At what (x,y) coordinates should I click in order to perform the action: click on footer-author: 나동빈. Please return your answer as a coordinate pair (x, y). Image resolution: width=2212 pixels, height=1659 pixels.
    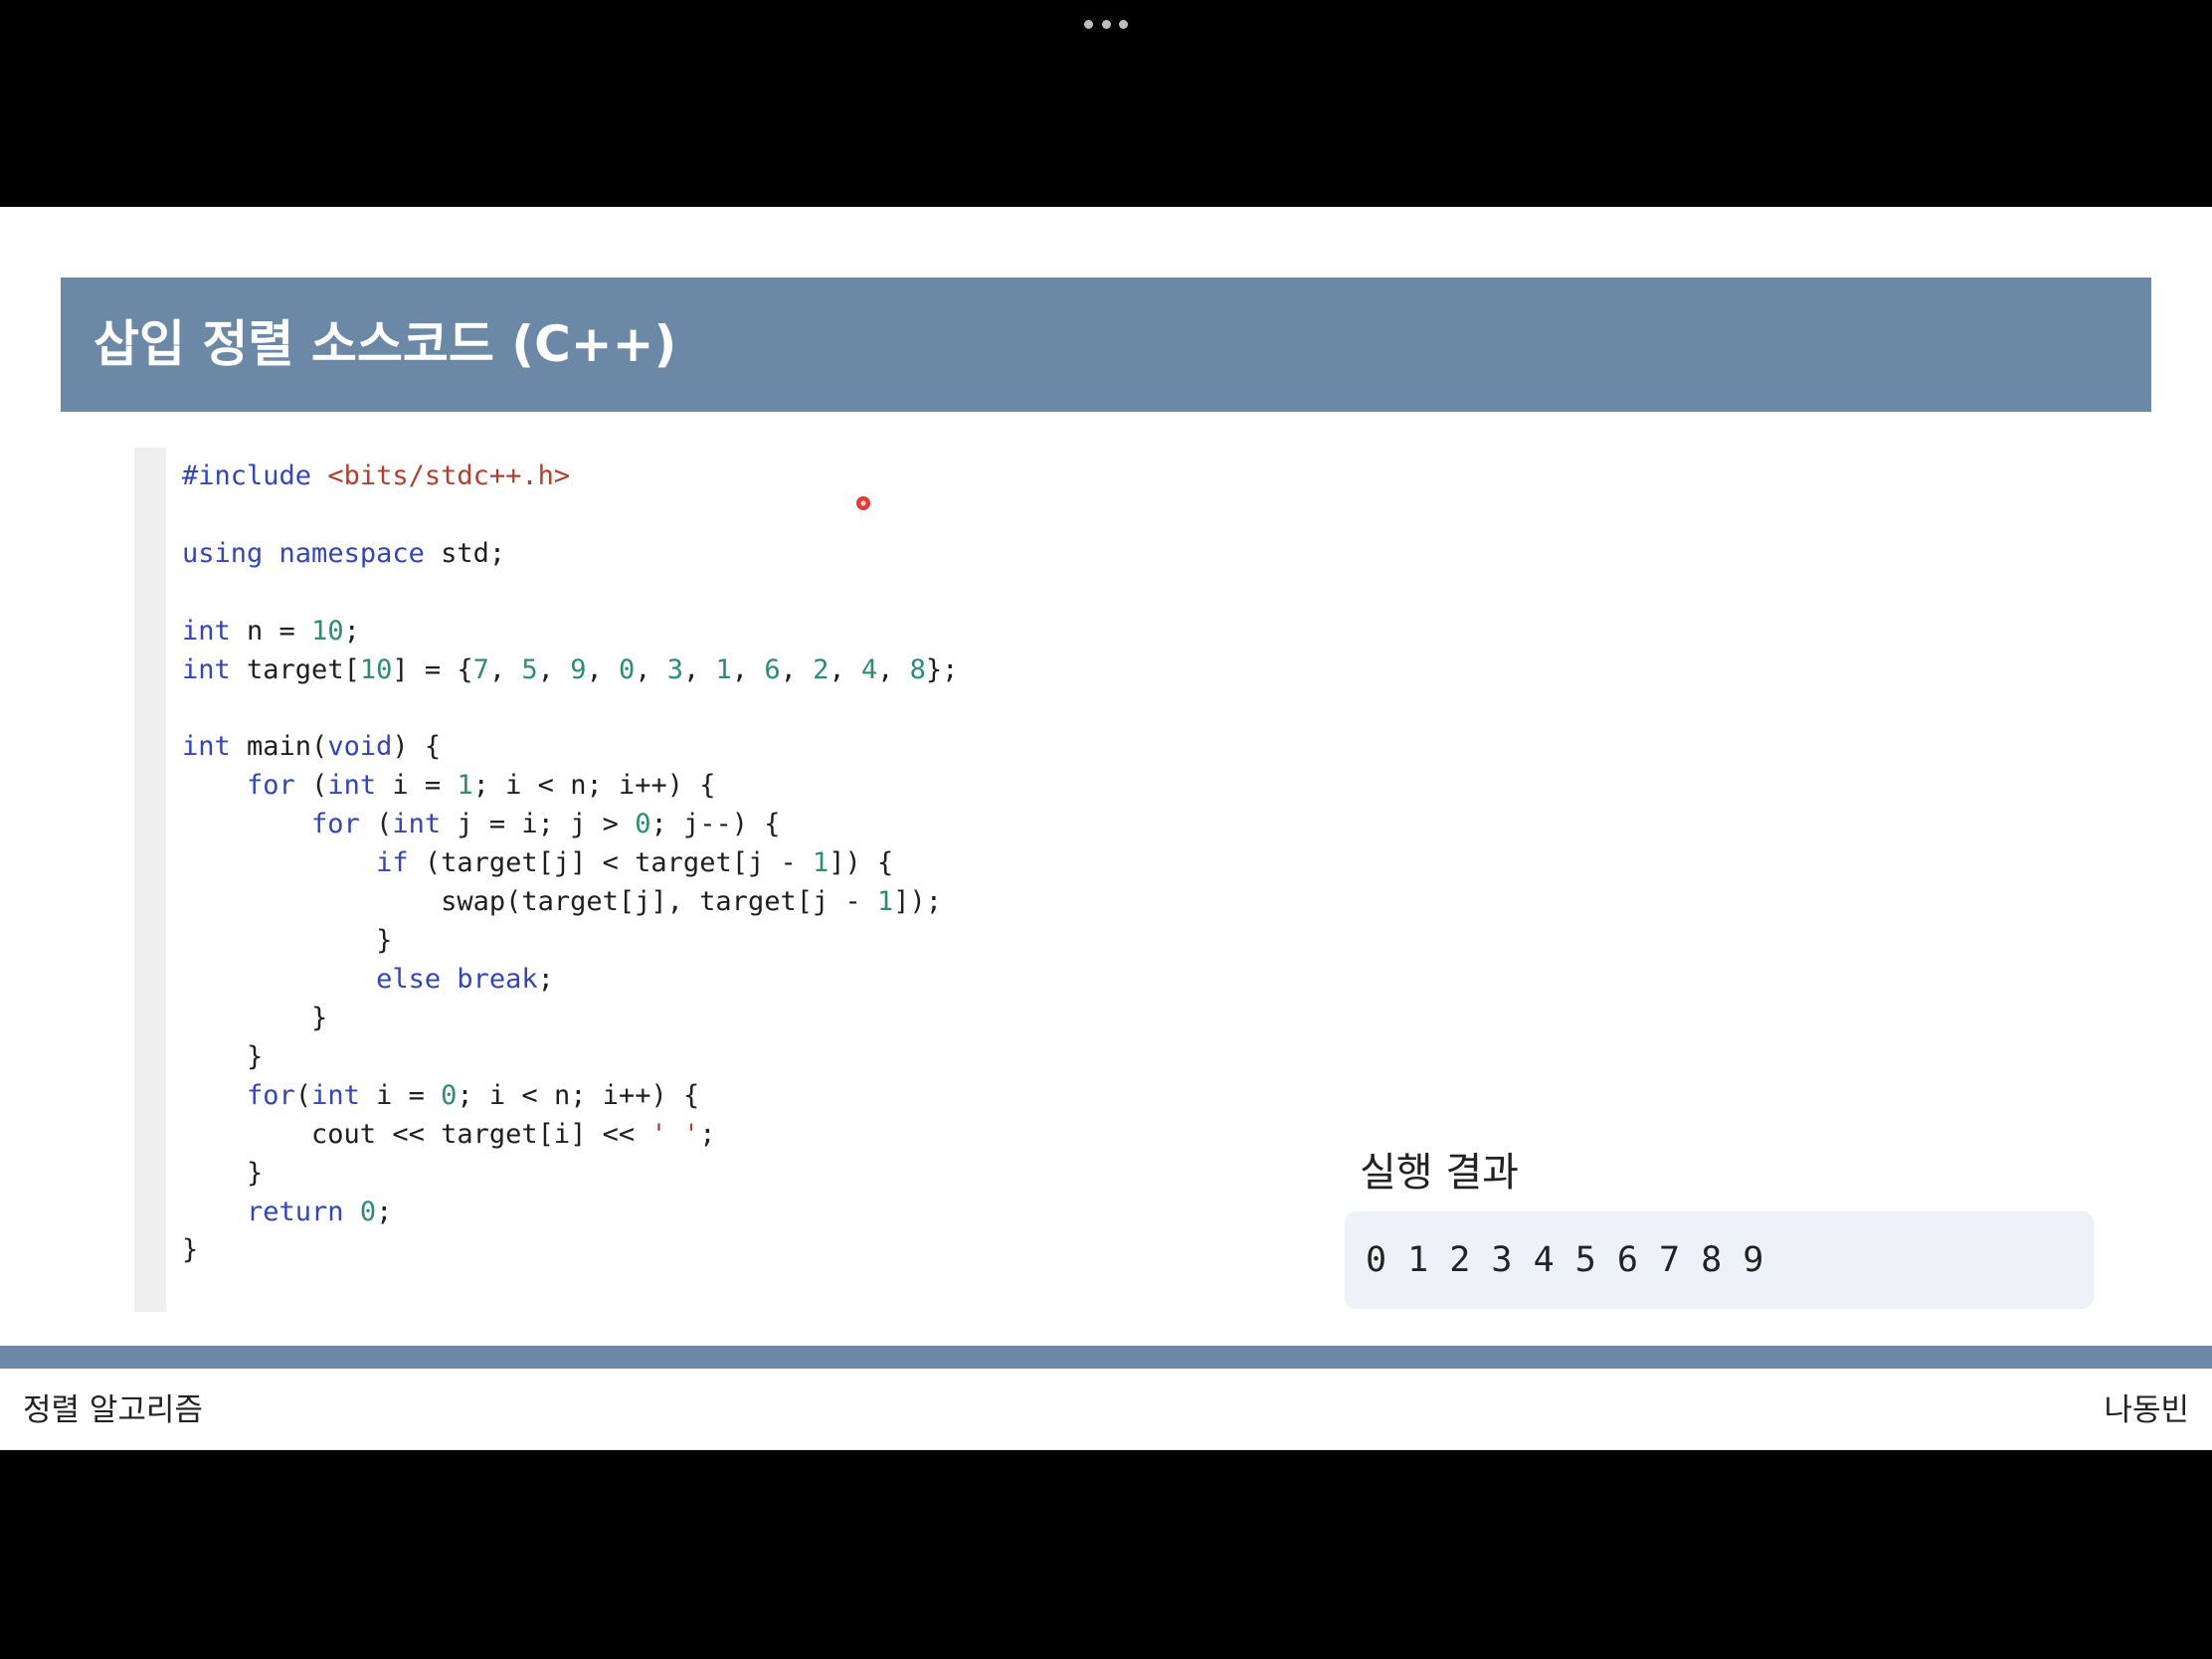
    Looking at the image, I should click on (2146, 1410).